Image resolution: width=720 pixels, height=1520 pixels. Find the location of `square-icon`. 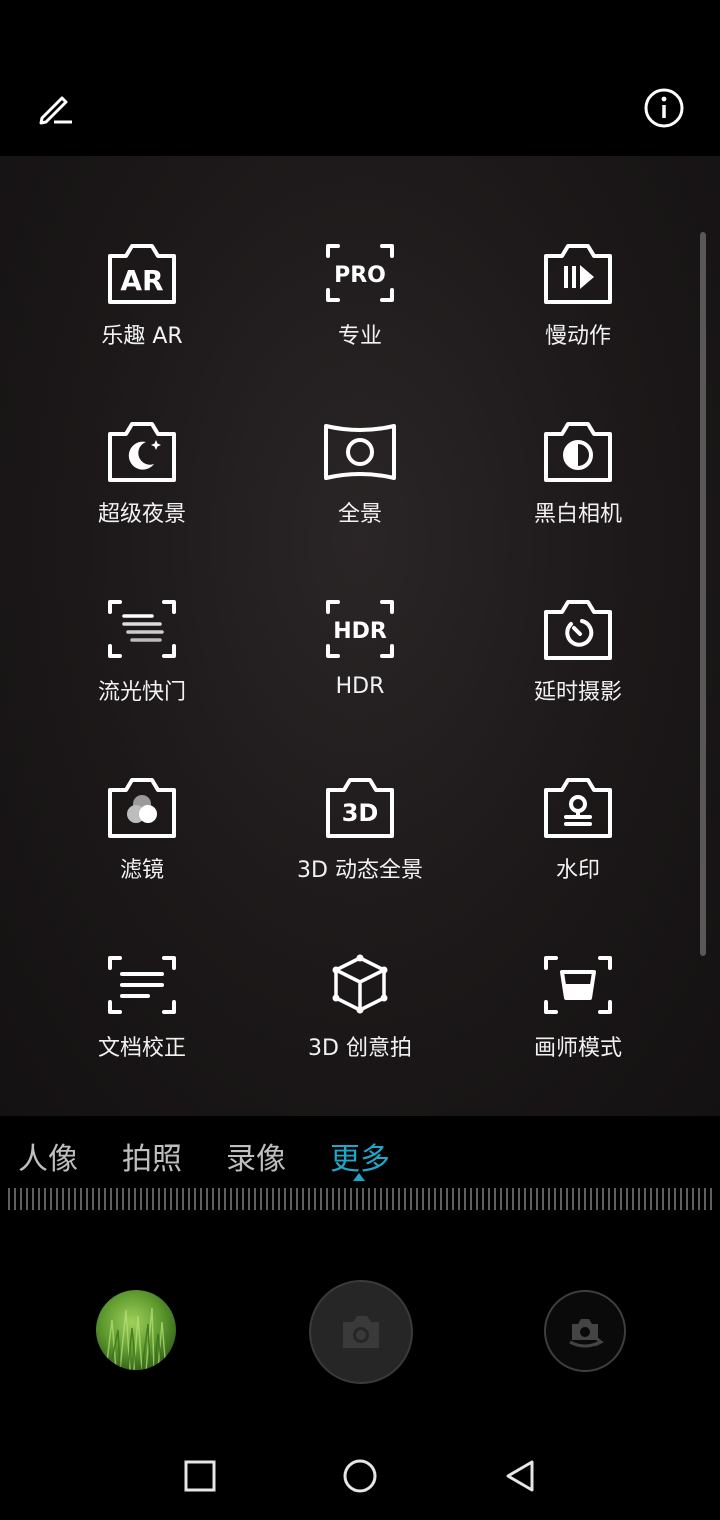

square-icon is located at coordinates (200, 1476).